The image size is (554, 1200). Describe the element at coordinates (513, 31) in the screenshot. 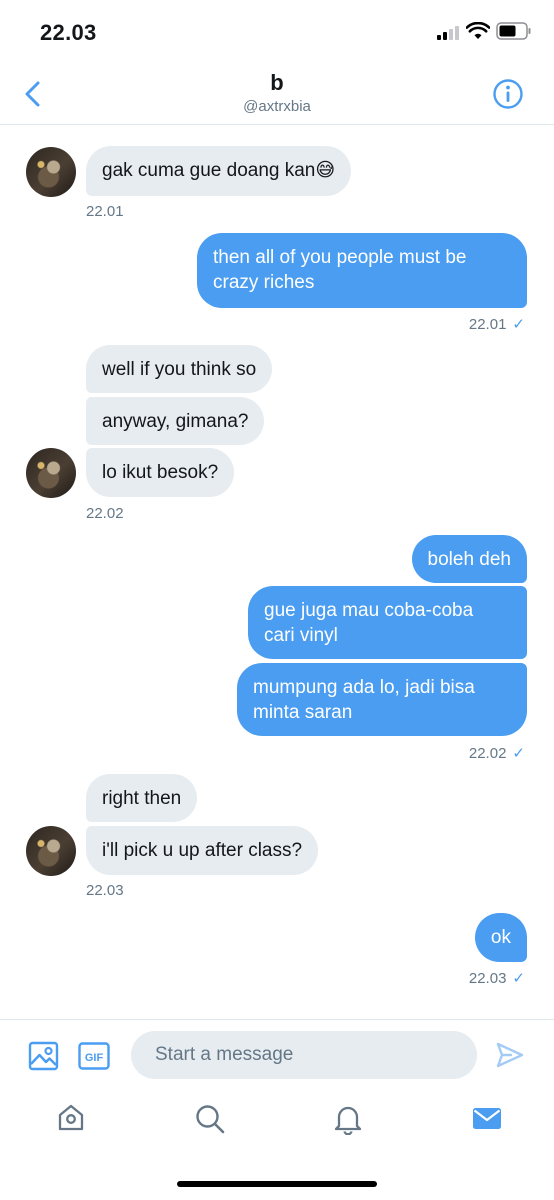

I see `battery-icon` at that location.